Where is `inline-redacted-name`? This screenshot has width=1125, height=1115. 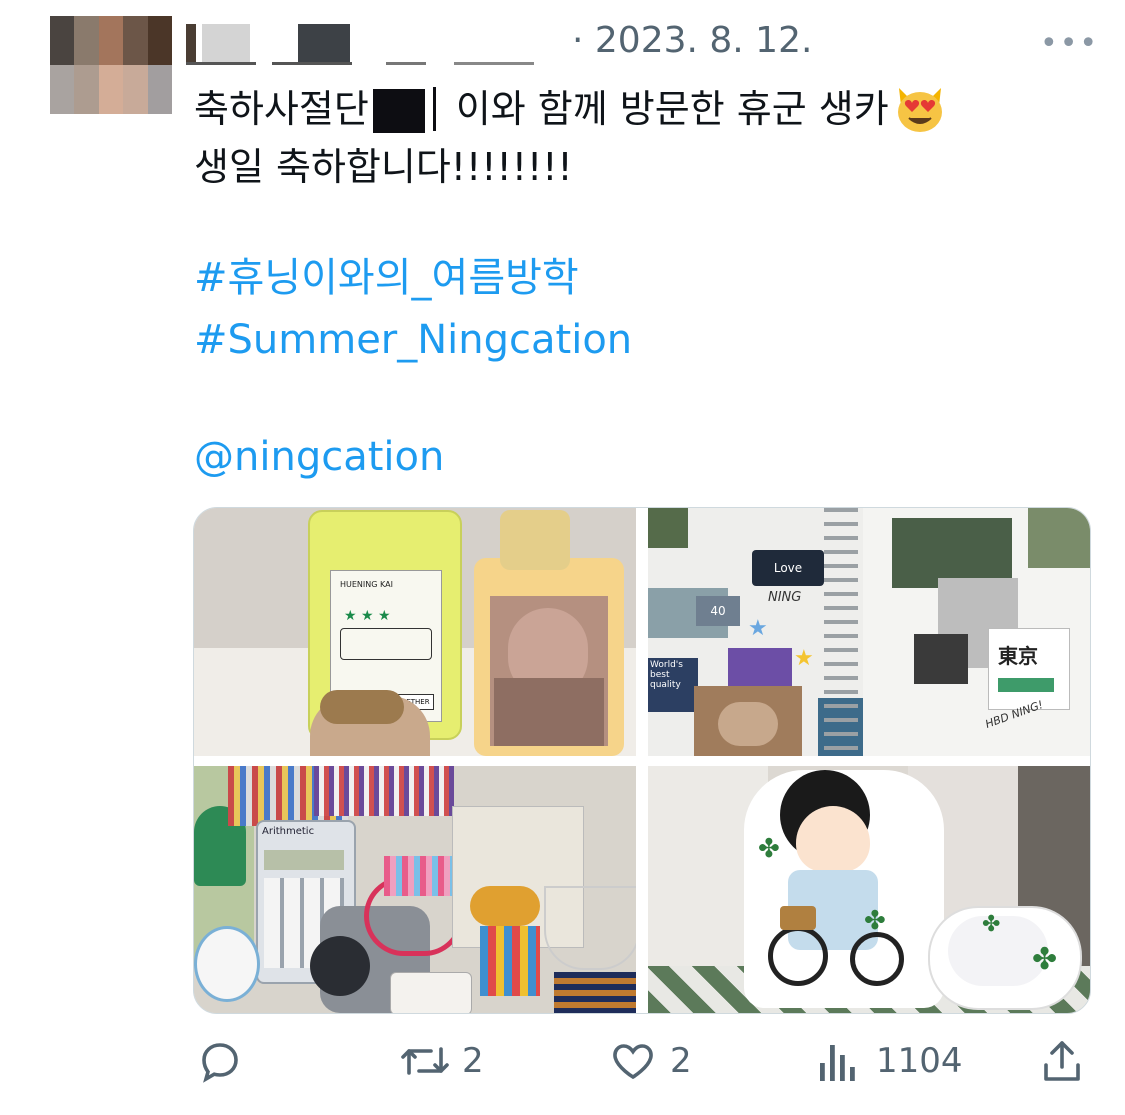 inline-redacted-name is located at coordinates (398, 111).